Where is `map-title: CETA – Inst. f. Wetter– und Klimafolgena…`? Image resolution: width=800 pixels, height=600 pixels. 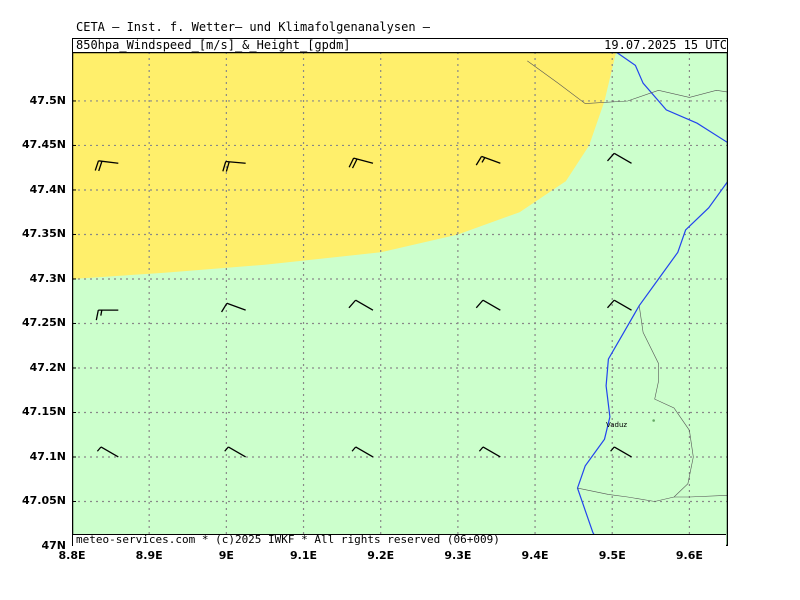 map-title: CETA – Inst. f. Wetter– und Klimafolgena… is located at coordinates (253, 27).